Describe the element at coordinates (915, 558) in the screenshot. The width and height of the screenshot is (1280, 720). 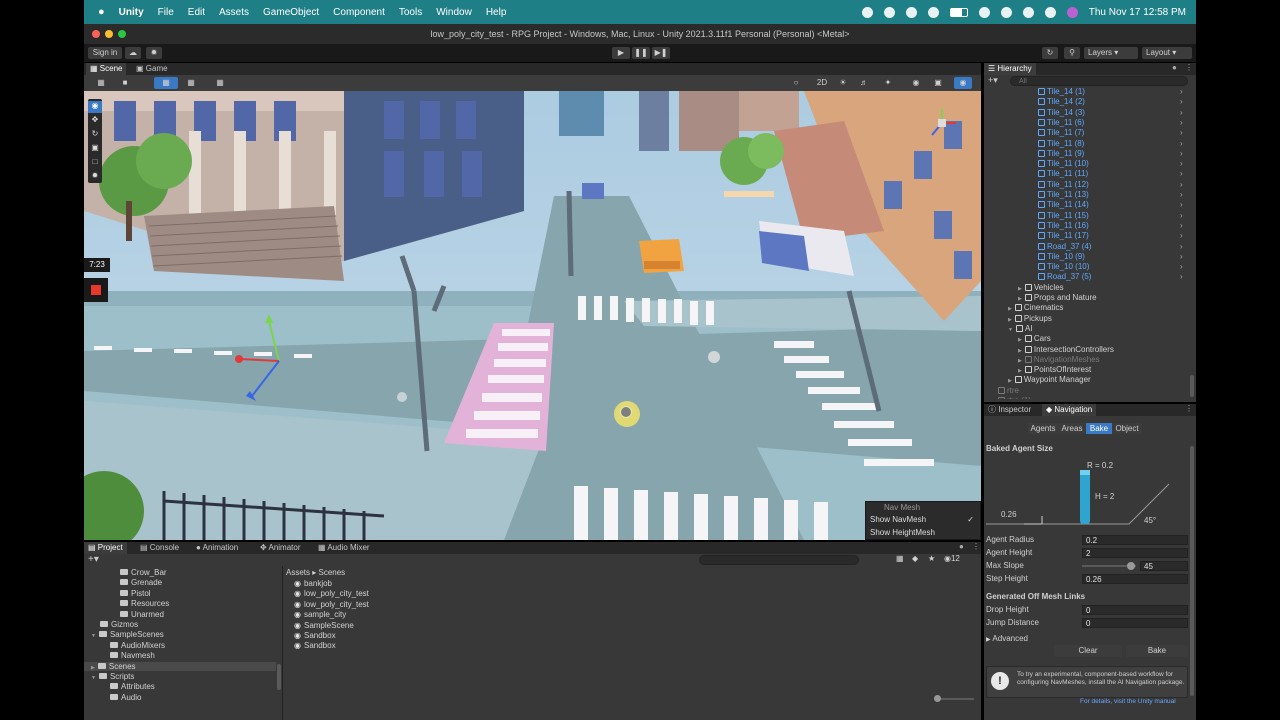
I see `label-icon: ◆` at that location.